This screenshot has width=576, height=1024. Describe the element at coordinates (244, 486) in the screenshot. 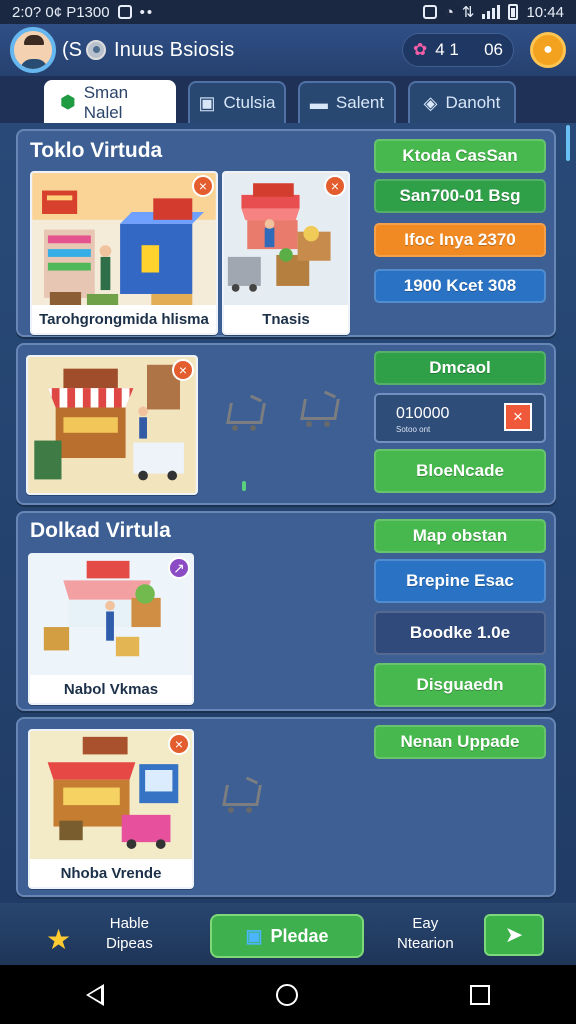

I see `sprout-icon` at that location.